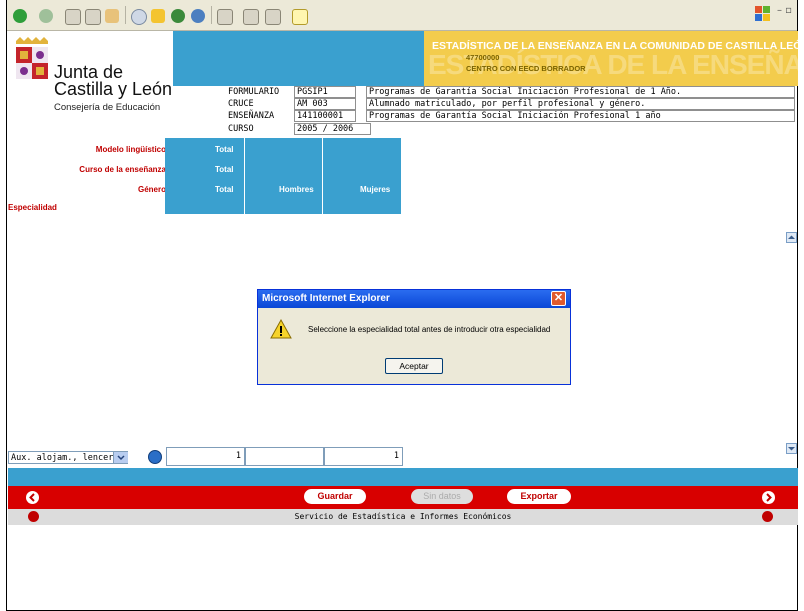 This screenshot has height=611, width=804. I want to click on ok-button: Aceptar, so click(414, 366).